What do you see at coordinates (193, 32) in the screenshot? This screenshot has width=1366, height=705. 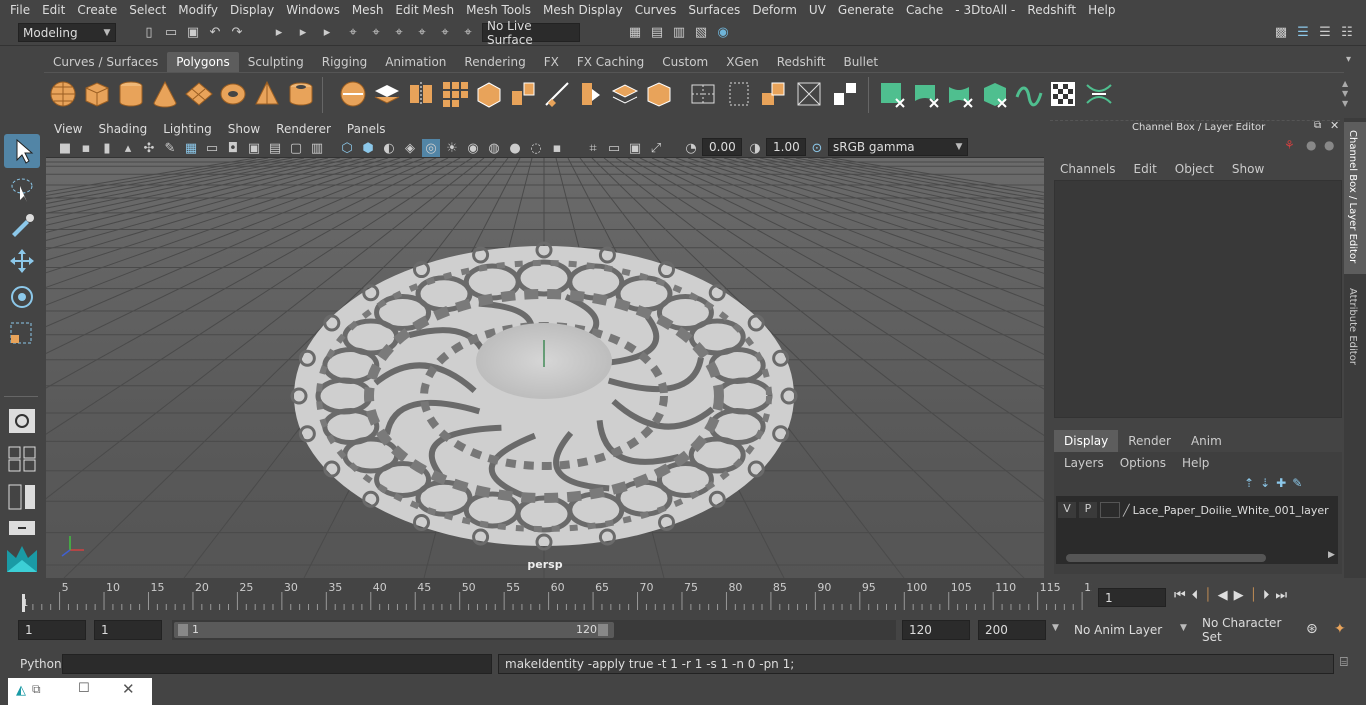 I see `save-scene-icon: ▣` at bounding box center [193, 32].